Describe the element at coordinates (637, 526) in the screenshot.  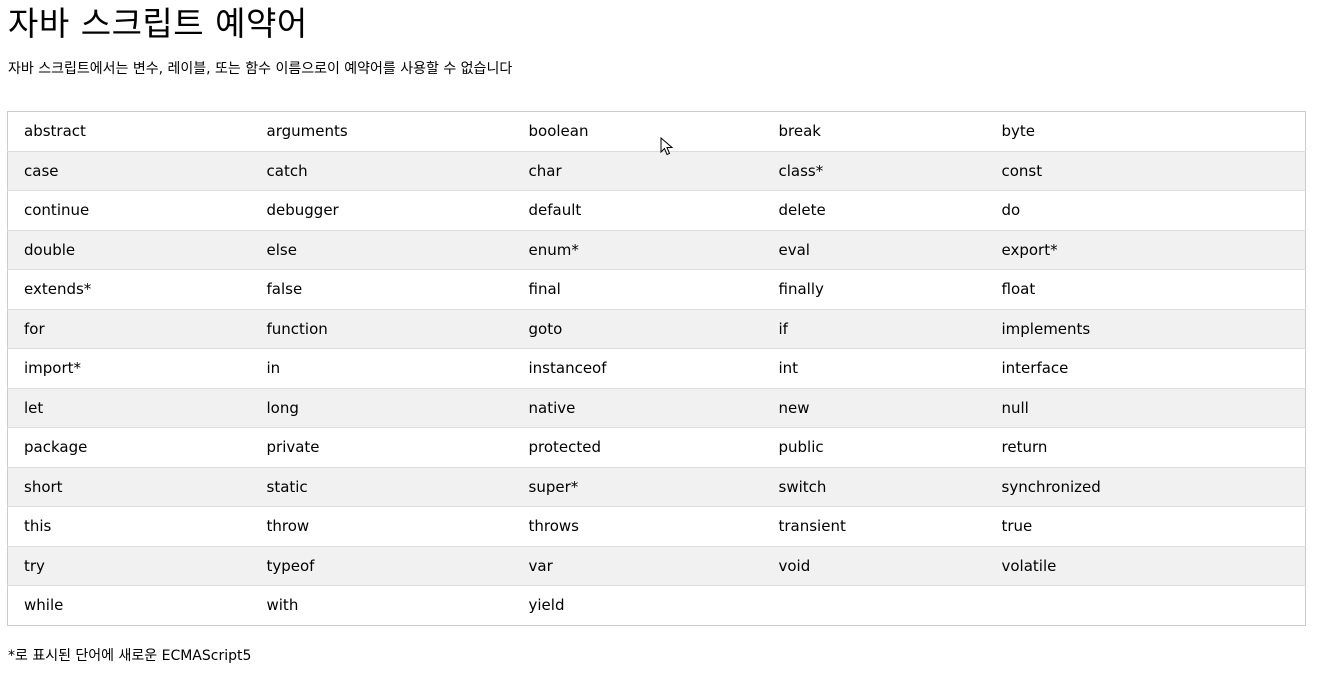
I see `table-cell: throws` at that location.